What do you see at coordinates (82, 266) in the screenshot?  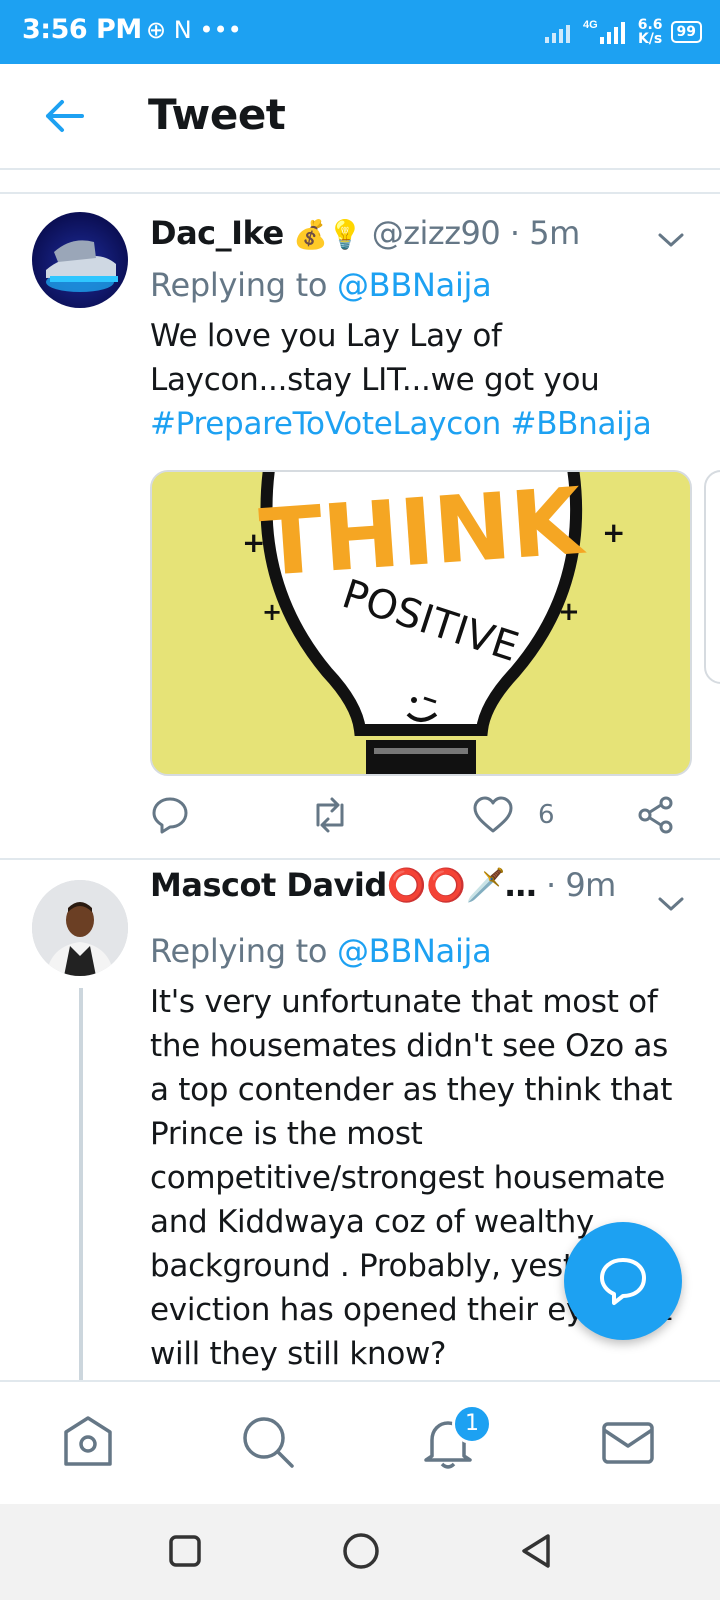 I see `sneaker-avatar-image` at bounding box center [82, 266].